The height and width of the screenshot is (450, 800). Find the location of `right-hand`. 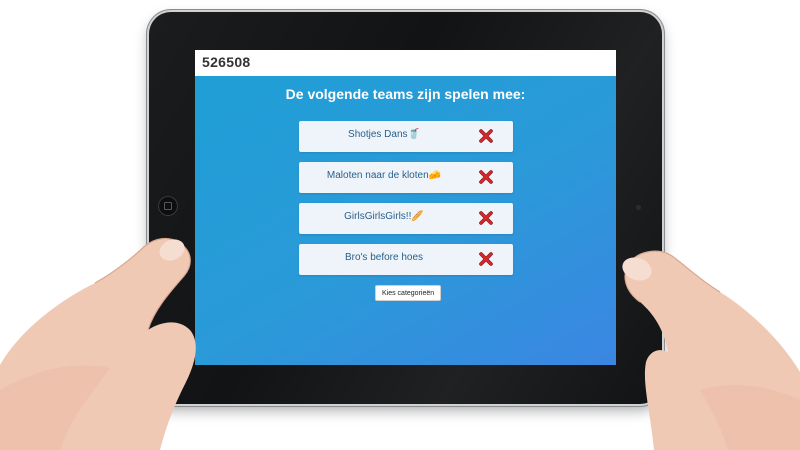

right-hand is located at coordinates (711, 350).